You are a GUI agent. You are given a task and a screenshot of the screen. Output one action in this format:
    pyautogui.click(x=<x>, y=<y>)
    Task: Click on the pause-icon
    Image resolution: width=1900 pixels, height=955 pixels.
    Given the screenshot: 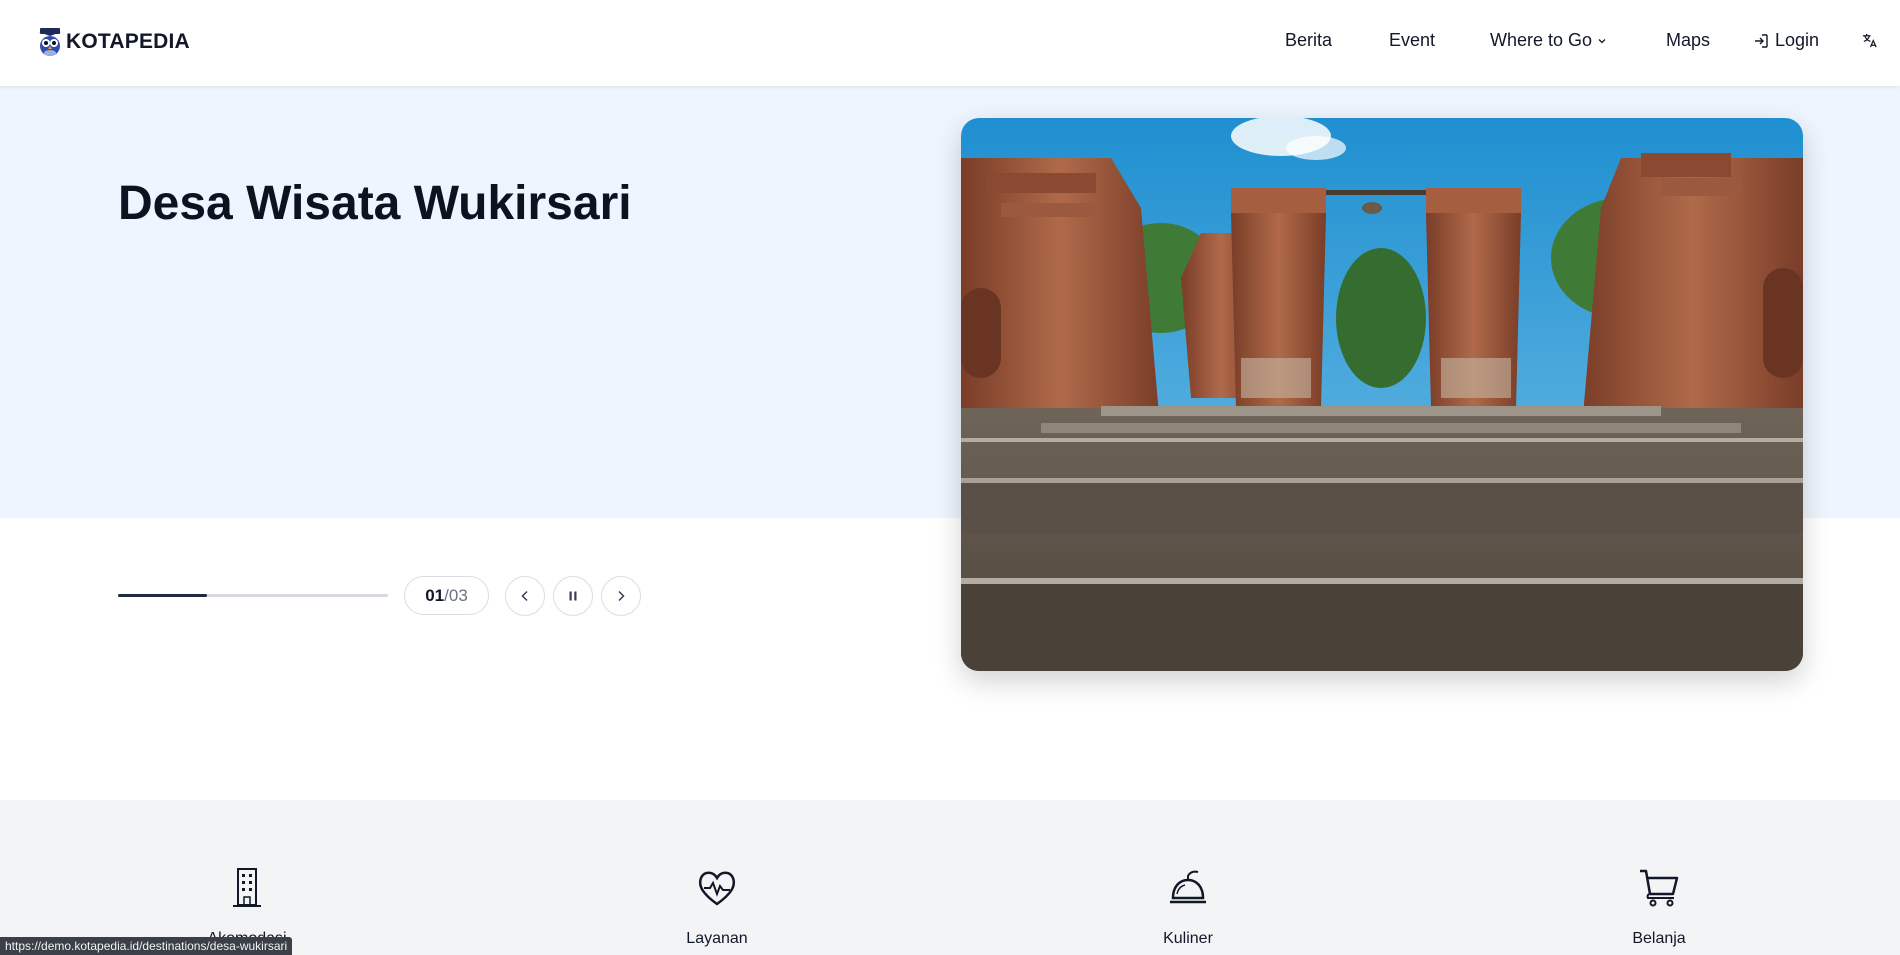 What is the action you would take?
    pyautogui.click(x=573, y=596)
    